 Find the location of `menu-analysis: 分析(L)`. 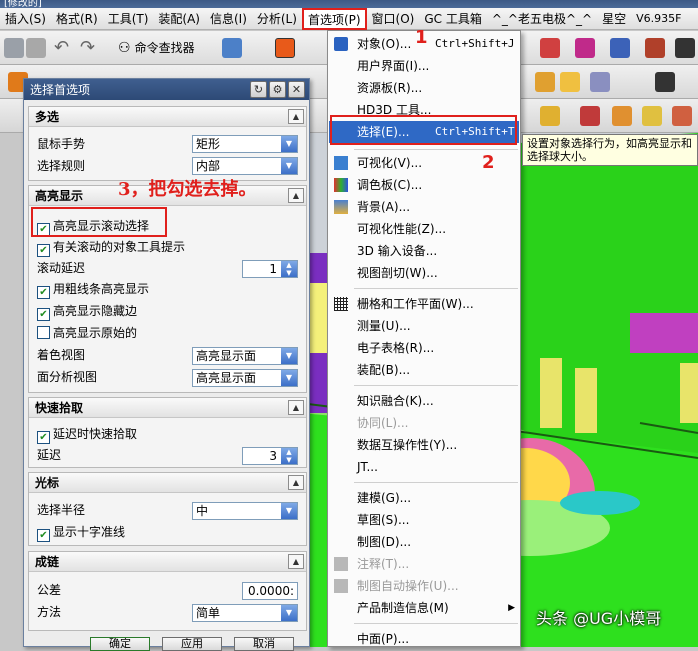

menu-analysis: 分析(L) is located at coordinates (277, 19).